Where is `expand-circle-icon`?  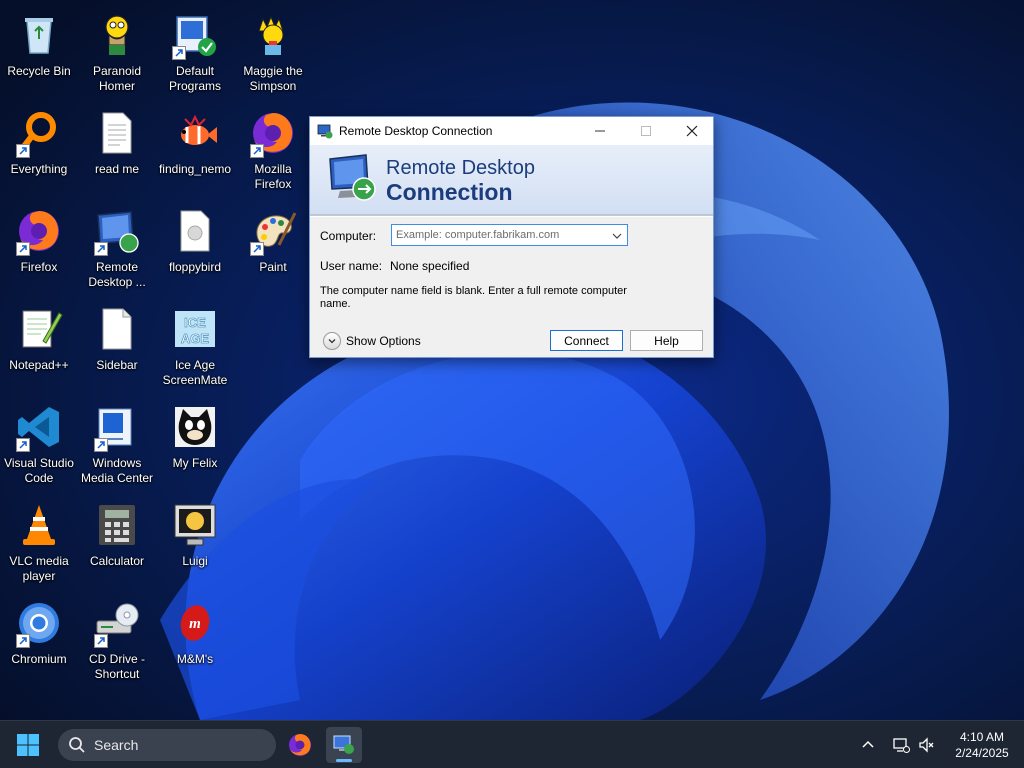 expand-circle-icon is located at coordinates (332, 341).